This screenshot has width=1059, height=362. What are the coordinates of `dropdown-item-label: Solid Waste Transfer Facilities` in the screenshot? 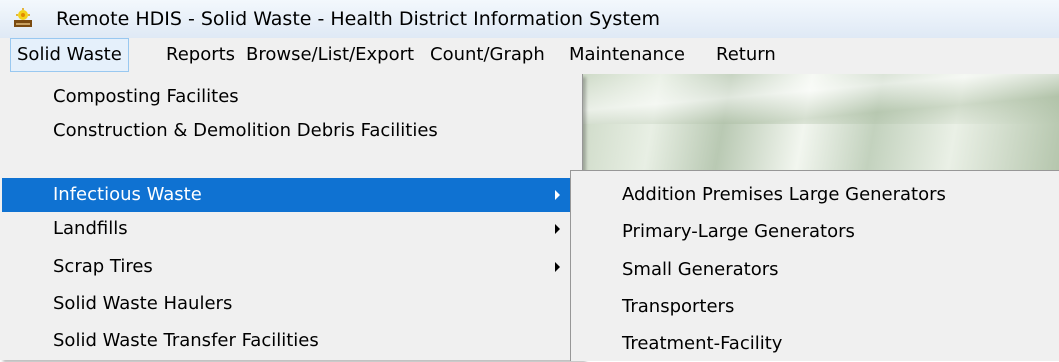 It's located at (186, 340).